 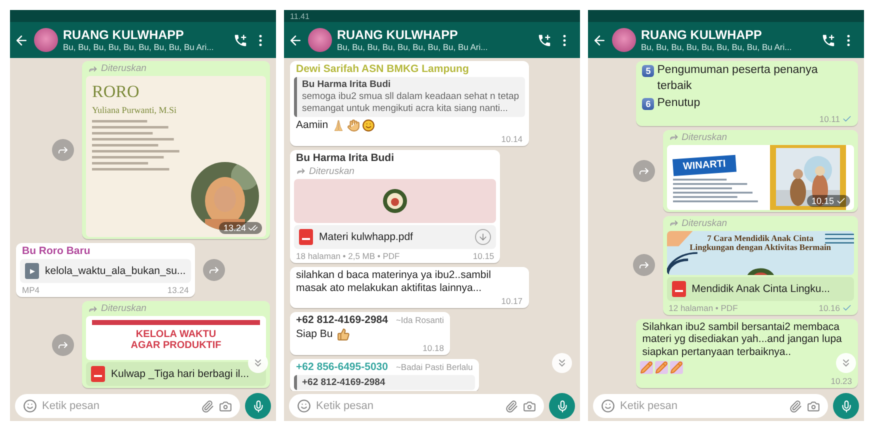 What do you see at coordinates (314, 335) in the screenshot?
I see `message-text: Siap Bu` at bounding box center [314, 335].